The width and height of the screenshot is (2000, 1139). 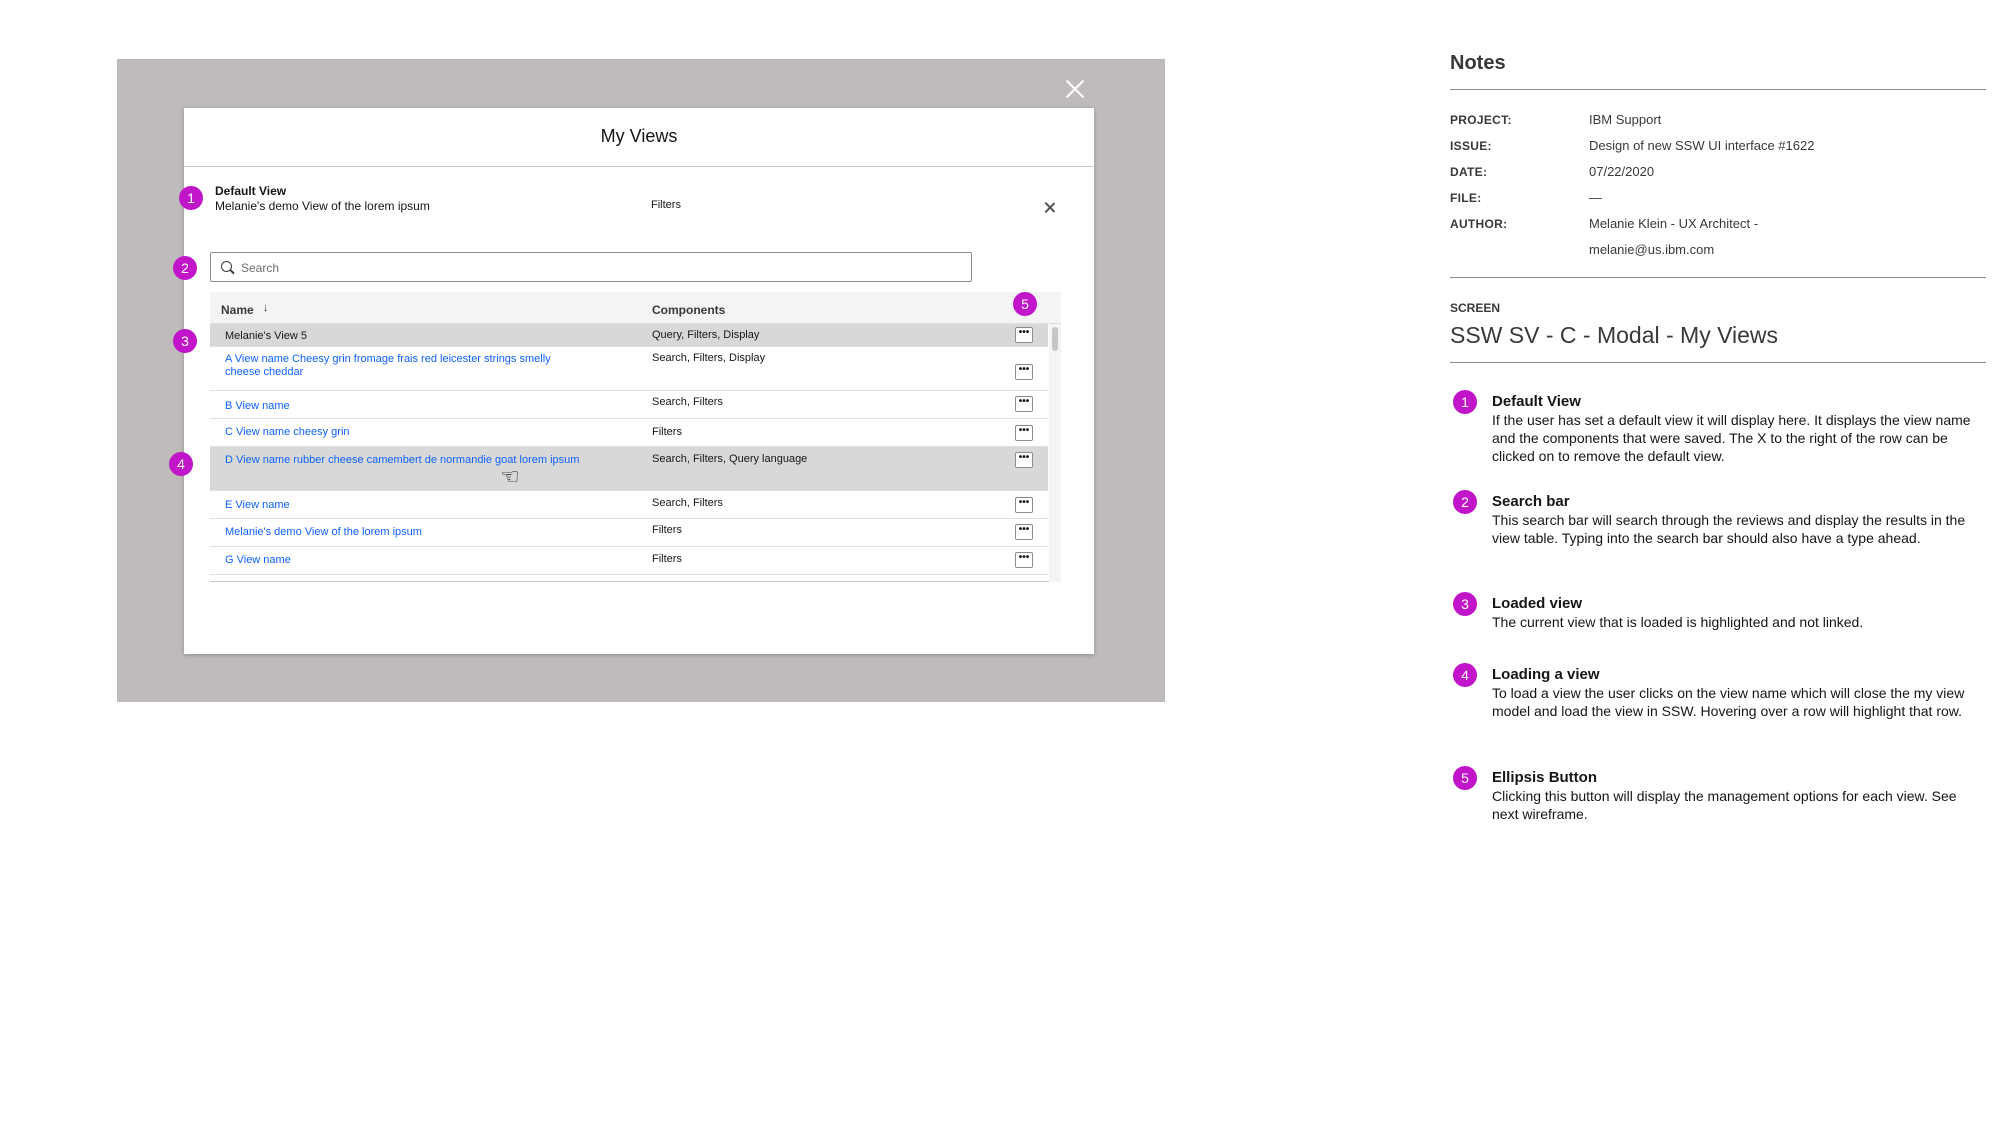 I want to click on annotation-badge-3: 3, so click(x=185, y=341).